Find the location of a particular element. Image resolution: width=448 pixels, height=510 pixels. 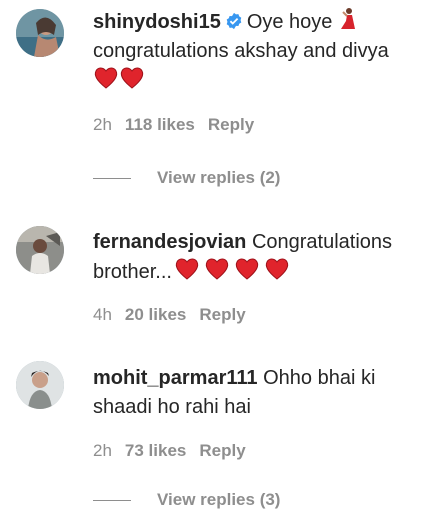

comment-likes: 20 likes is located at coordinates (155, 314).